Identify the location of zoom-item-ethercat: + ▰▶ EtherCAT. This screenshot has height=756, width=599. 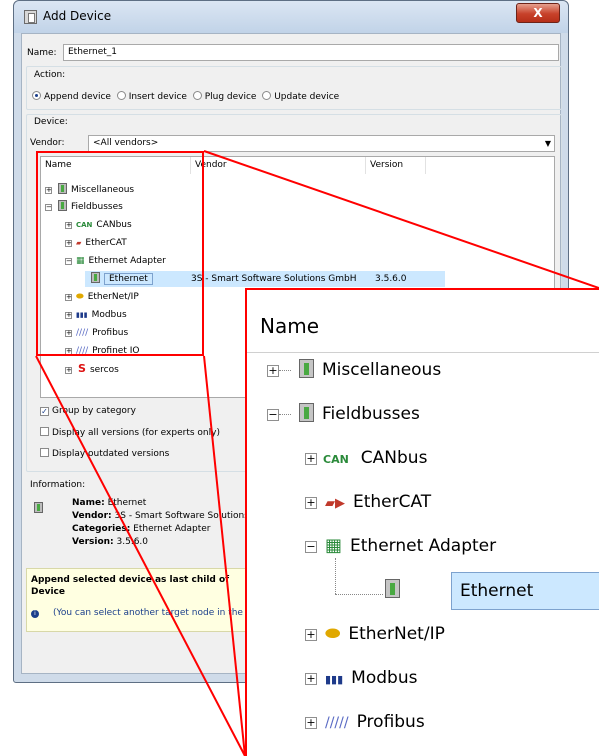
(368, 502).